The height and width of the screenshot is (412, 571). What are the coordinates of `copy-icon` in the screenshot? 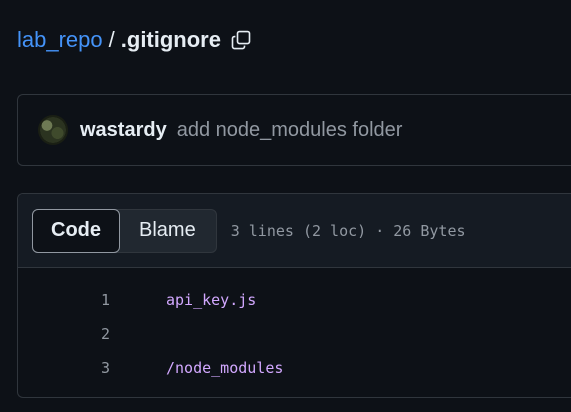 It's located at (241, 40).